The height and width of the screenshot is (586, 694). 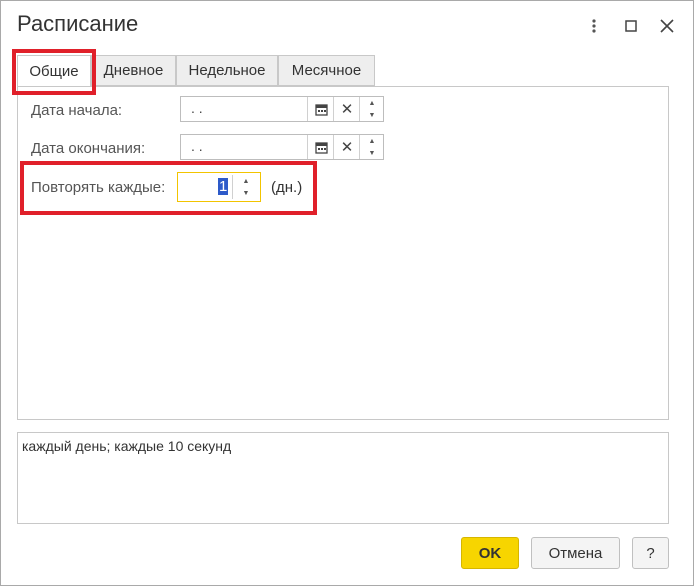 What do you see at coordinates (168, 188) in the screenshot?
I see `highlight-box-repeat` at bounding box center [168, 188].